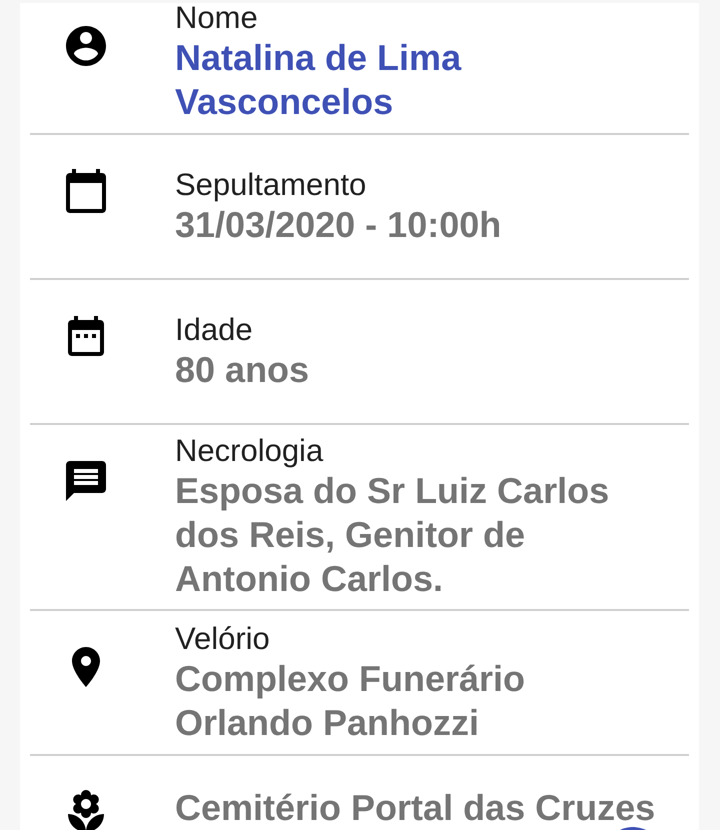 Image resolution: width=720 pixels, height=830 pixels. What do you see at coordinates (86, 667) in the screenshot?
I see `location-pin-icon` at bounding box center [86, 667].